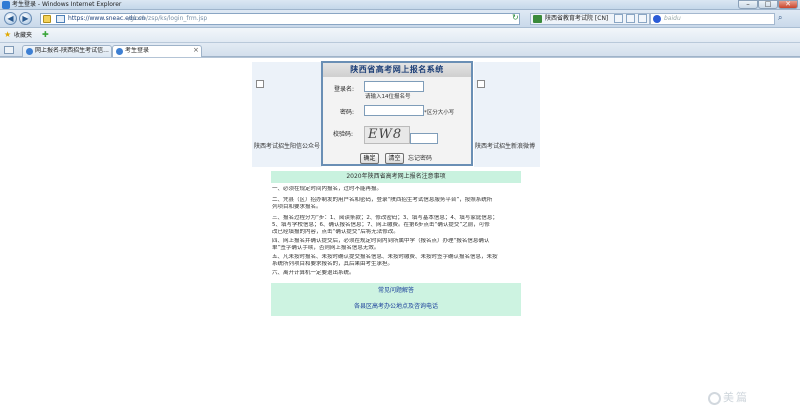  I want to click on login-title: 陕西省高考网上报名系统, so click(397, 70).